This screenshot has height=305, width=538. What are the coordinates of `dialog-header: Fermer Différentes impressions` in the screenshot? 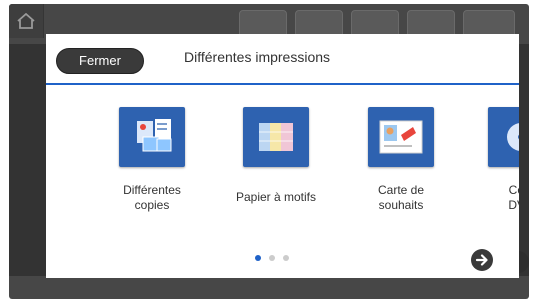 It's located at (282, 59).